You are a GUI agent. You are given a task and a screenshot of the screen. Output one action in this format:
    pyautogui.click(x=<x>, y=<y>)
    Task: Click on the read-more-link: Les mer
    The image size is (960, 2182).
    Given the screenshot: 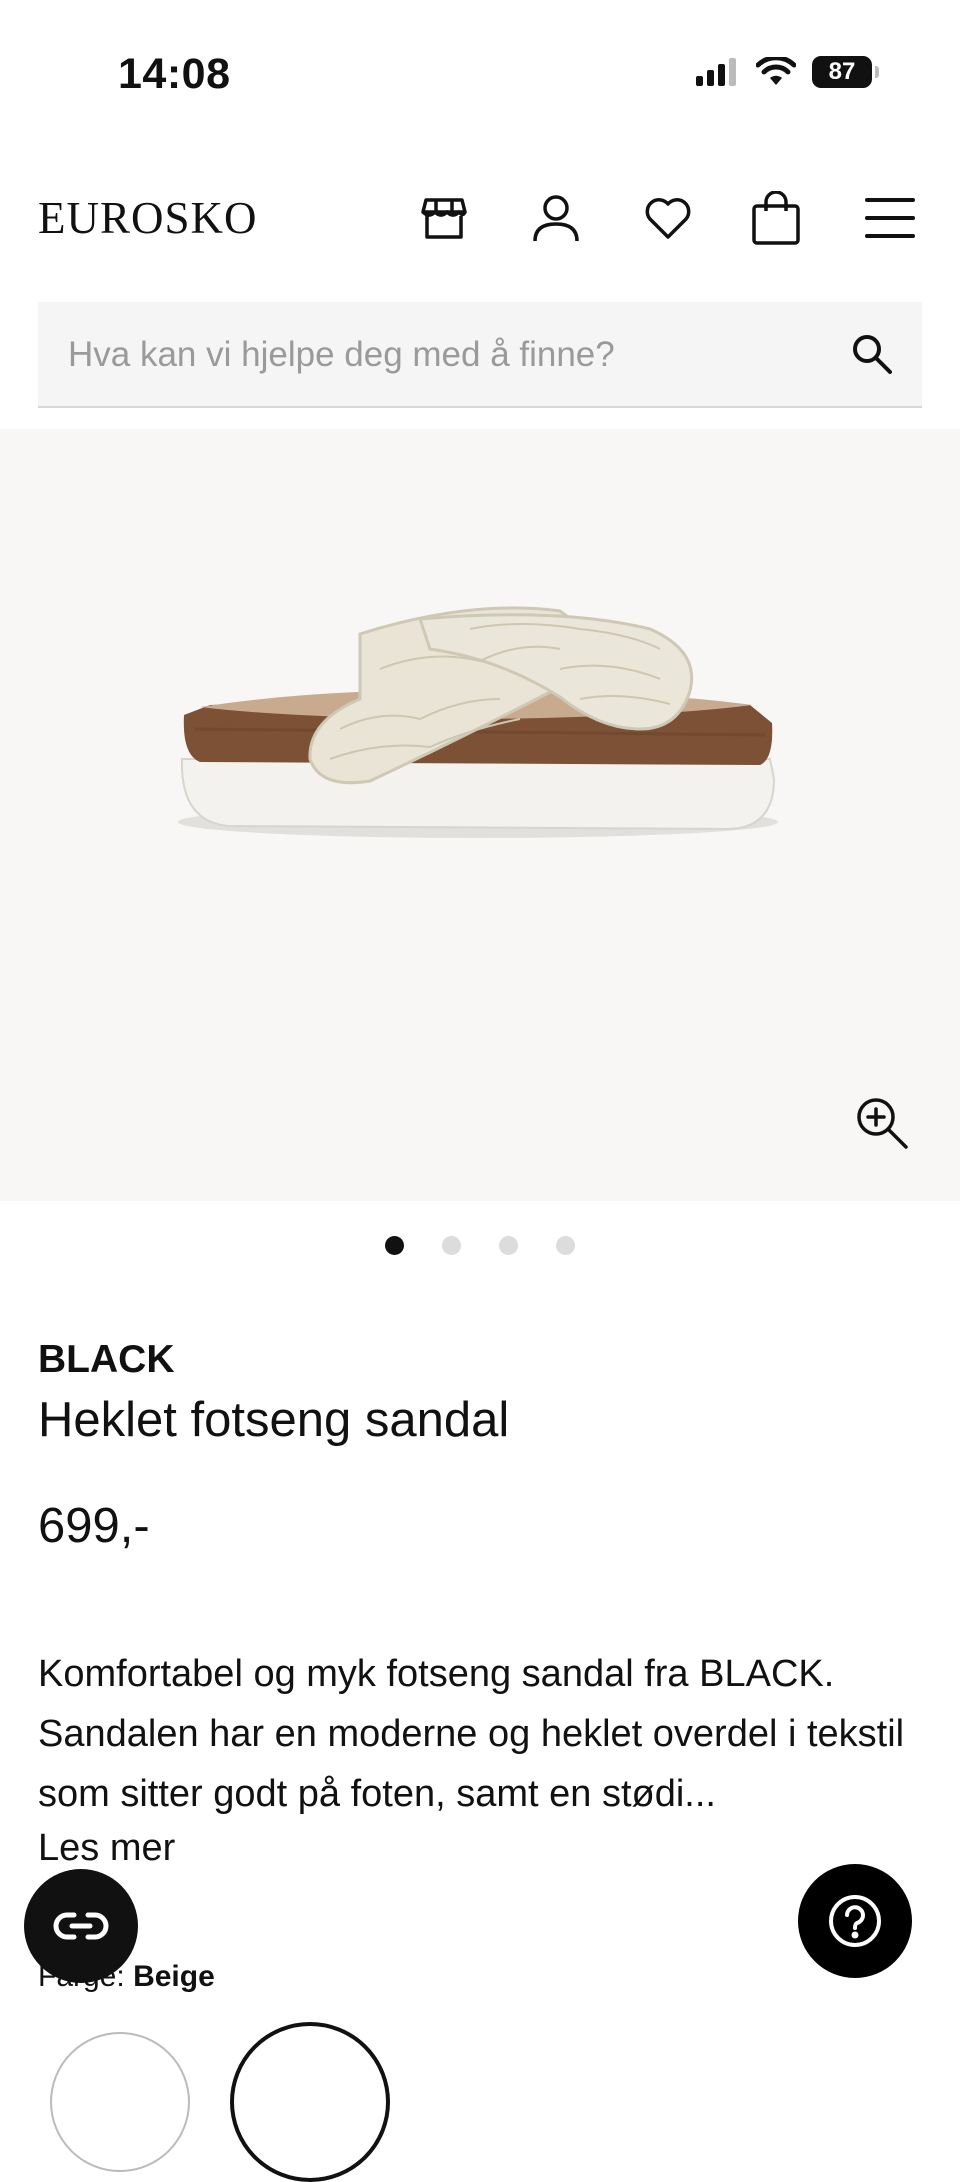 What is the action you would take?
    pyautogui.click(x=106, y=1848)
    